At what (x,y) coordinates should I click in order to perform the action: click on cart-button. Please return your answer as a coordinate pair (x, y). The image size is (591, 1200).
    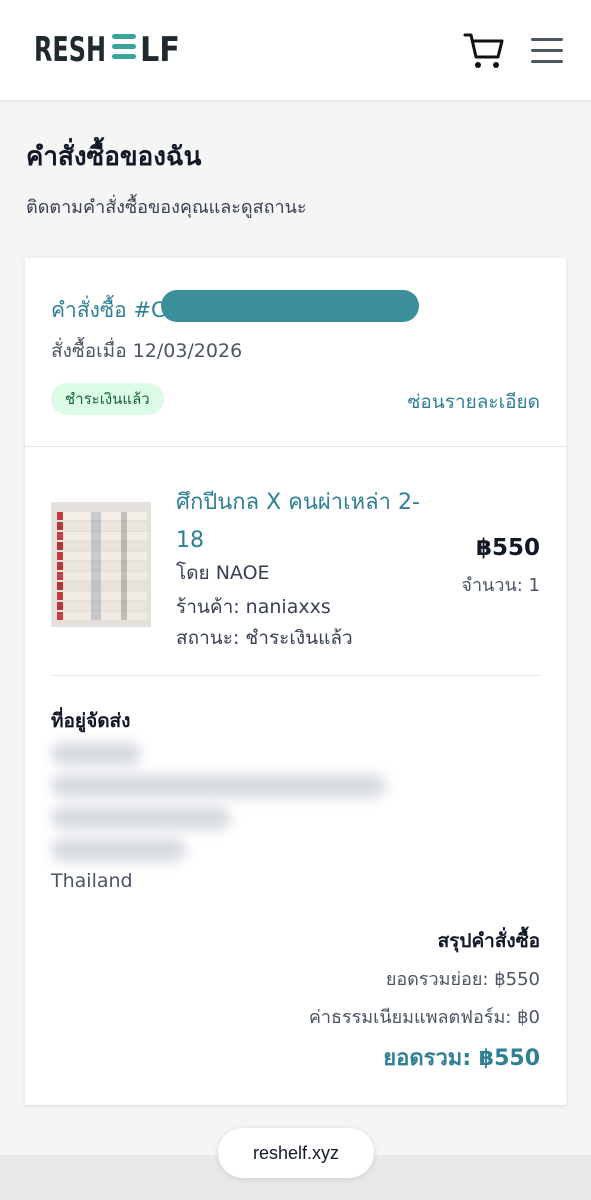
    Looking at the image, I should click on (484, 51).